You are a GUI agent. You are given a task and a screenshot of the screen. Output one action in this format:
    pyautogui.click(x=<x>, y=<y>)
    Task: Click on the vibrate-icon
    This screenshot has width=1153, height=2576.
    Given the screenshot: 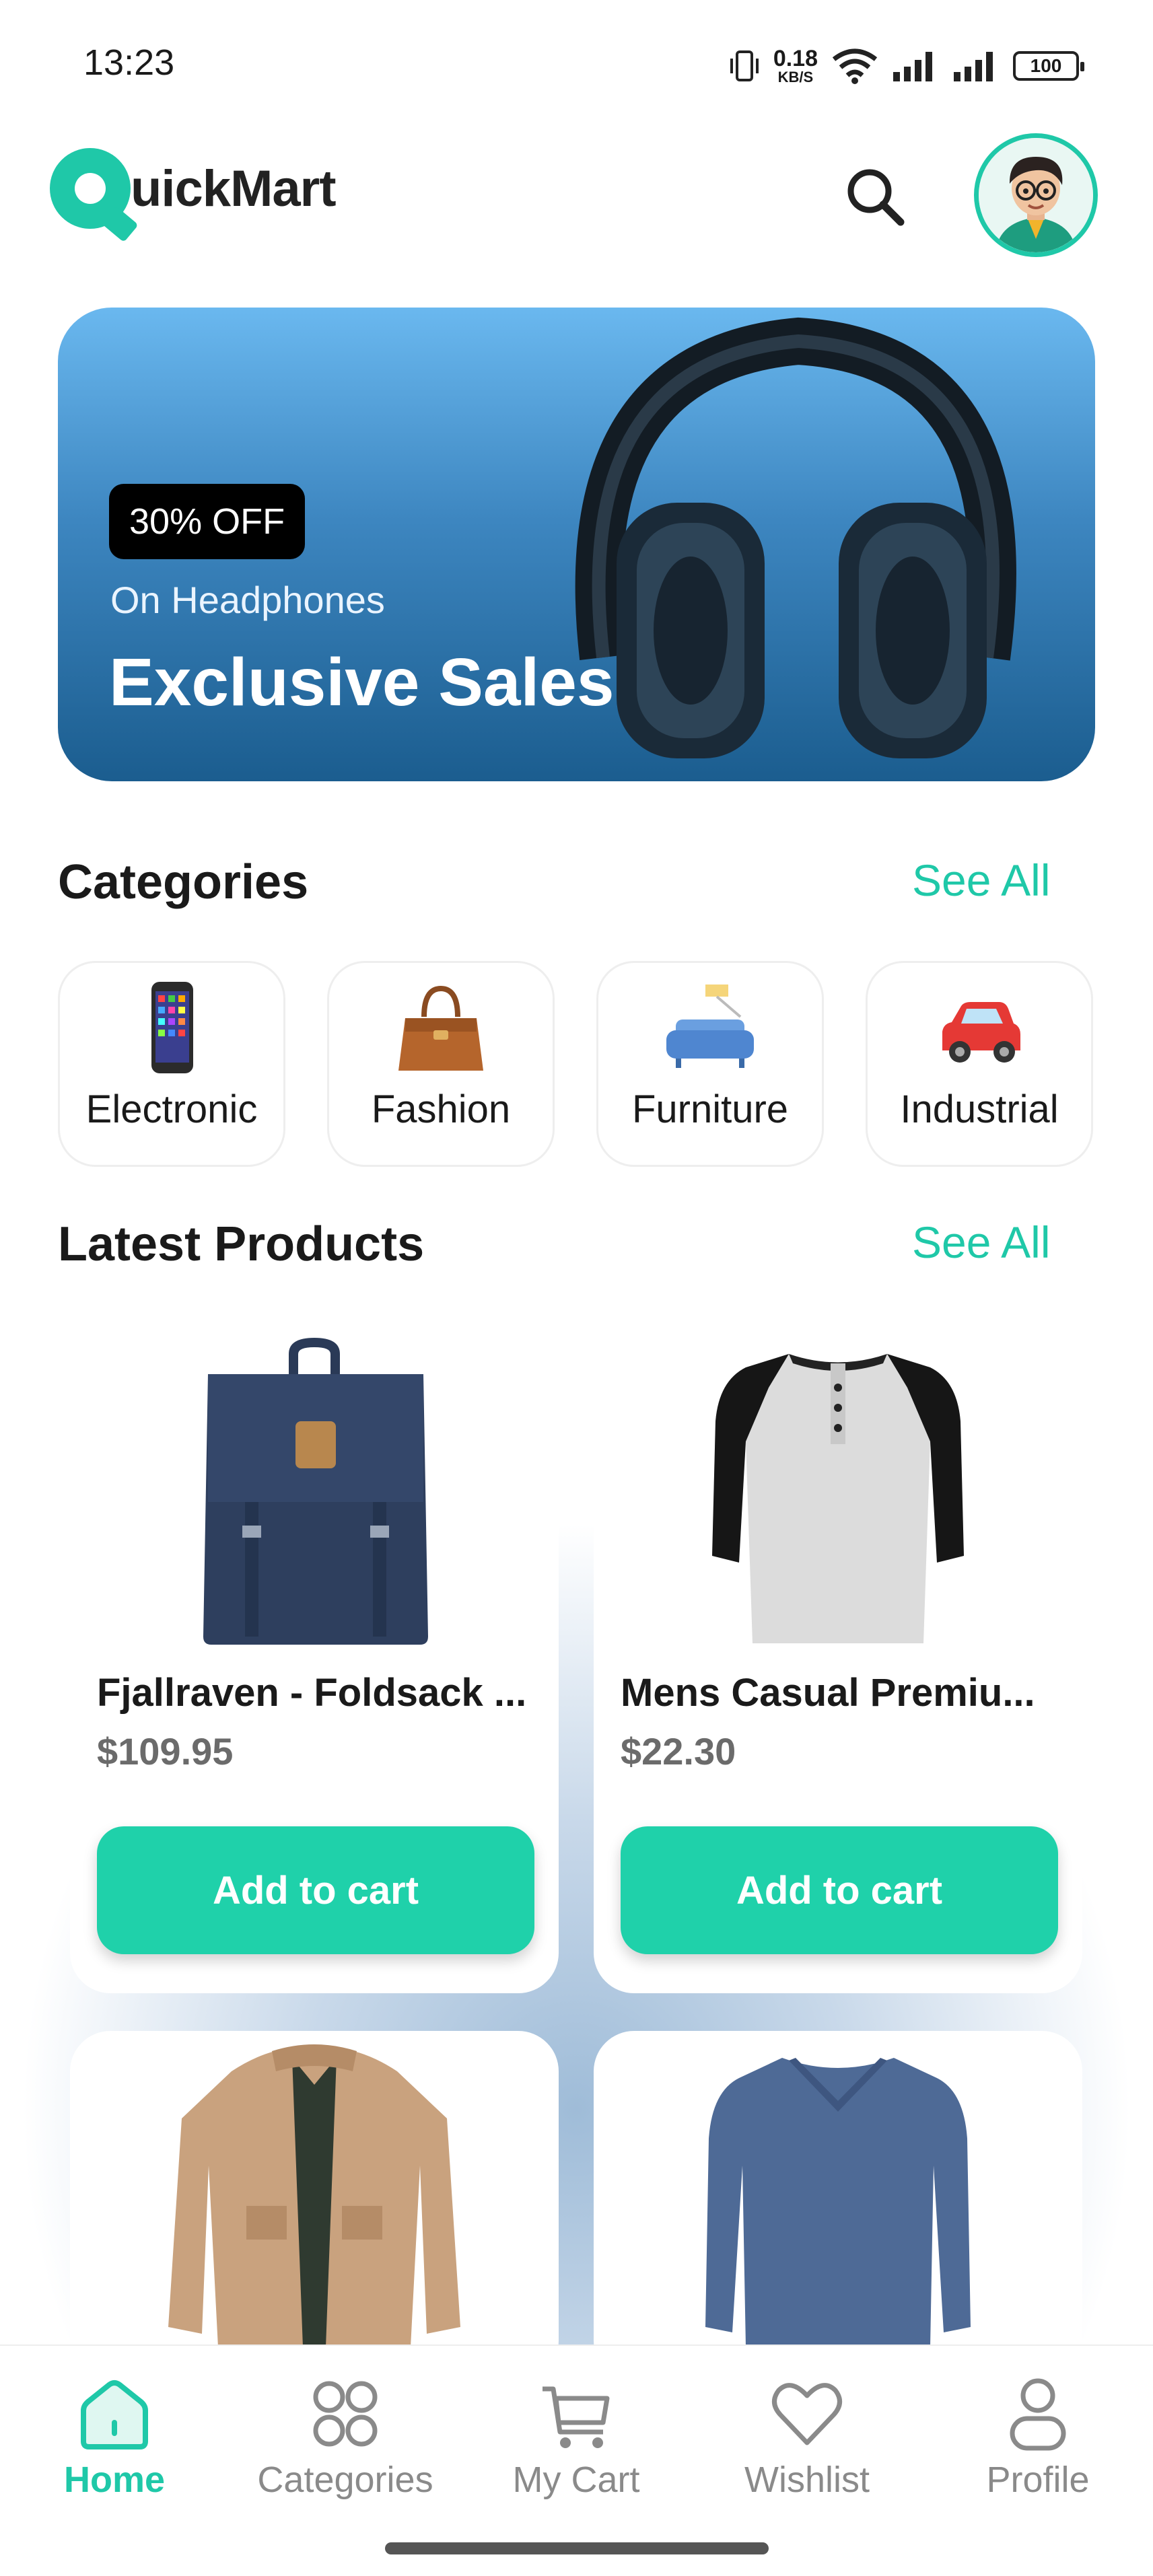 What is the action you would take?
    pyautogui.click(x=744, y=65)
    